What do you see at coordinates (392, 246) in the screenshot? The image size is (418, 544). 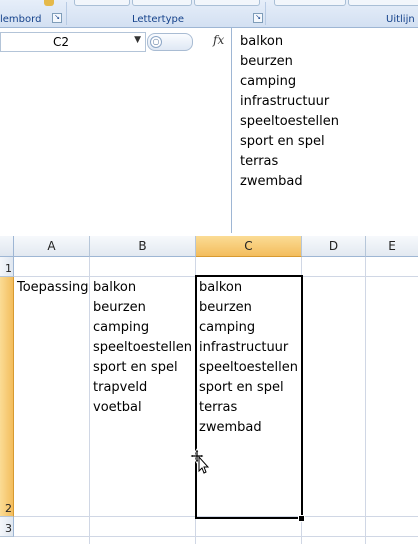 I see `column-header-e: E` at bounding box center [392, 246].